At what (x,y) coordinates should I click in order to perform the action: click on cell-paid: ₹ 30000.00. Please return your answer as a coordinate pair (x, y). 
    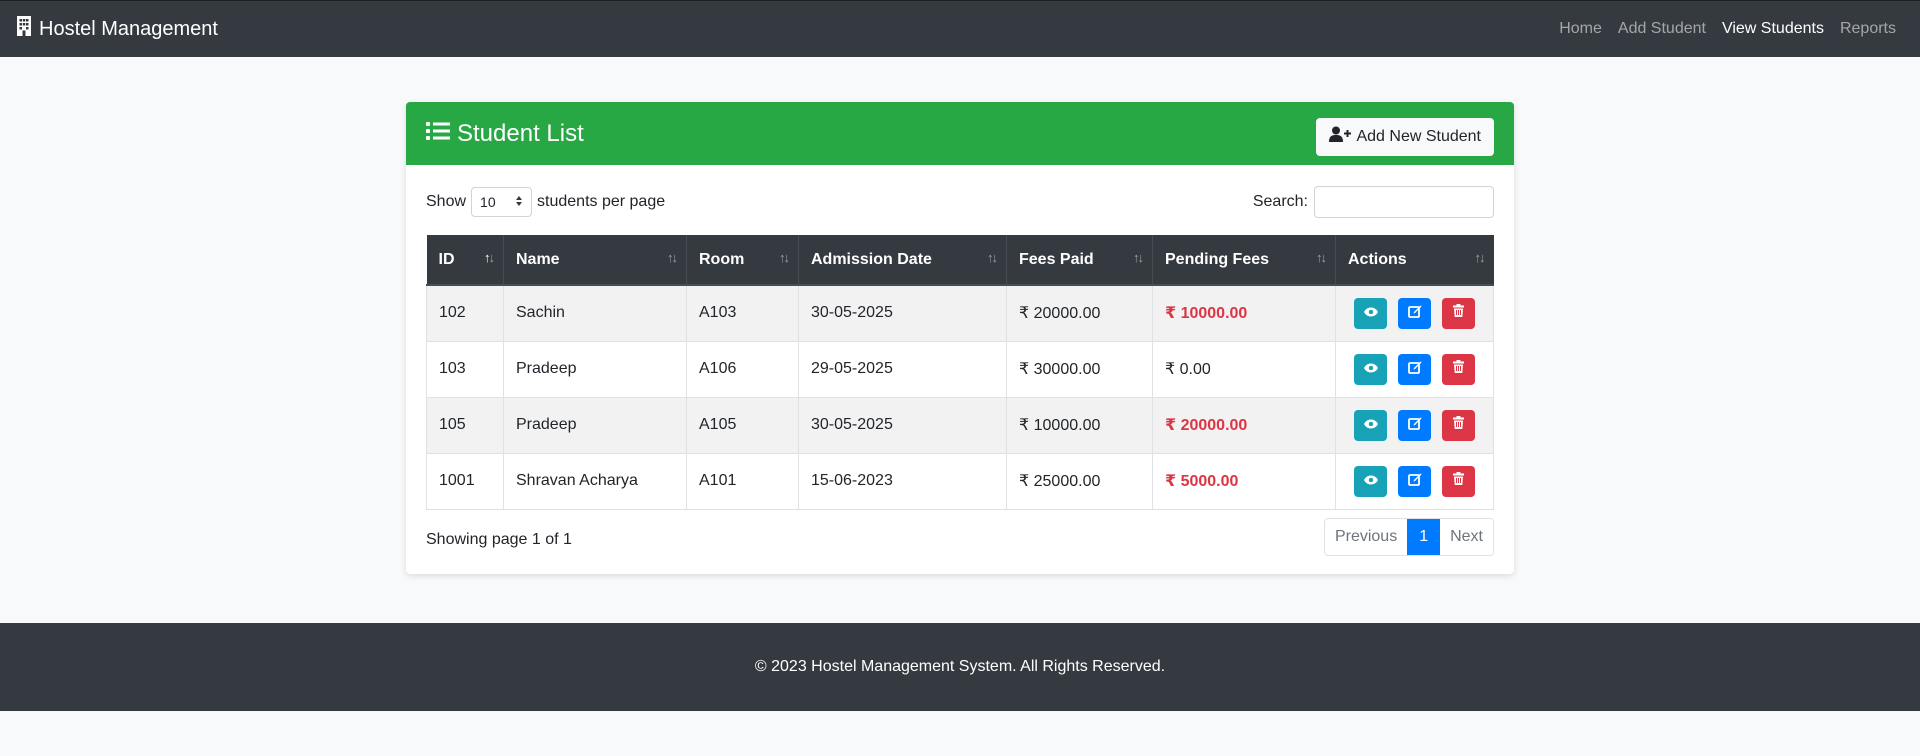
    Looking at the image, I should click on (1079, 369).